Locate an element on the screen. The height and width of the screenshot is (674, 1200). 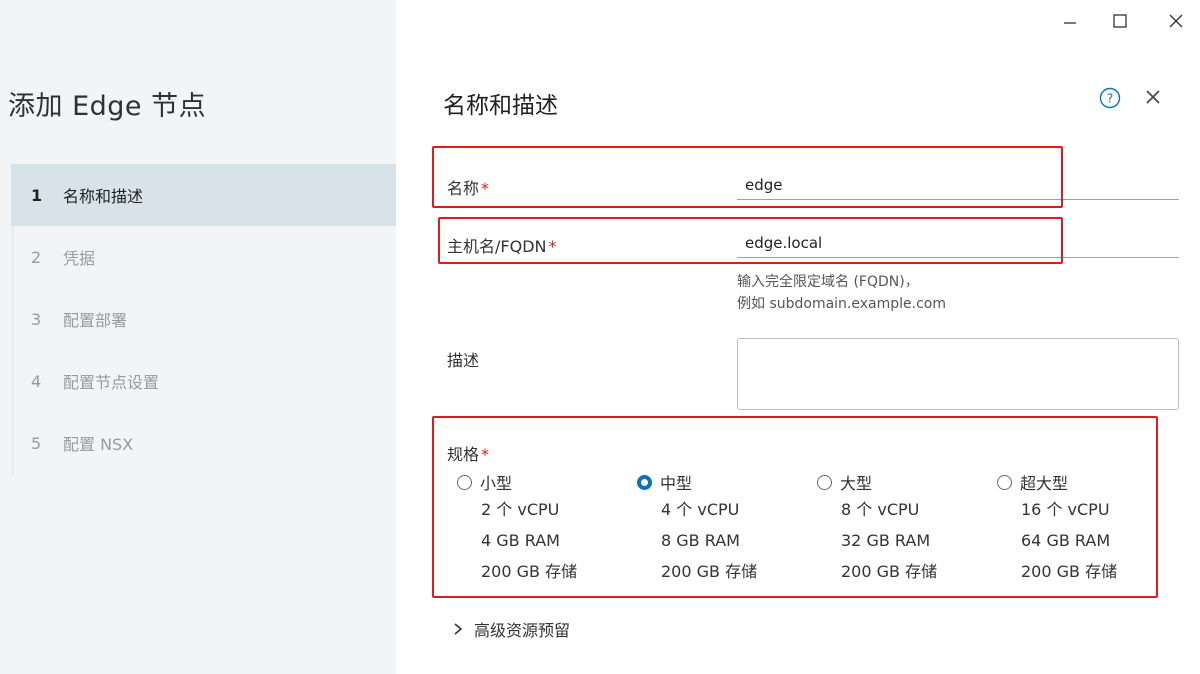
step-label: 名称和描述 is located at coordinates (103, 196).